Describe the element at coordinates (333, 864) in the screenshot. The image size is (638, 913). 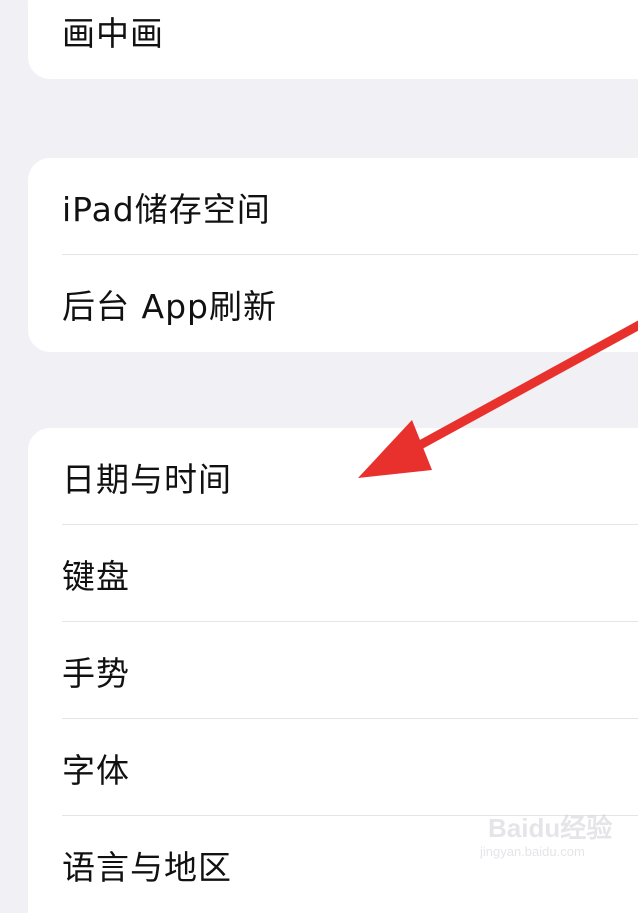
I see `settings-row-language-region: 语言与地区` at that location.